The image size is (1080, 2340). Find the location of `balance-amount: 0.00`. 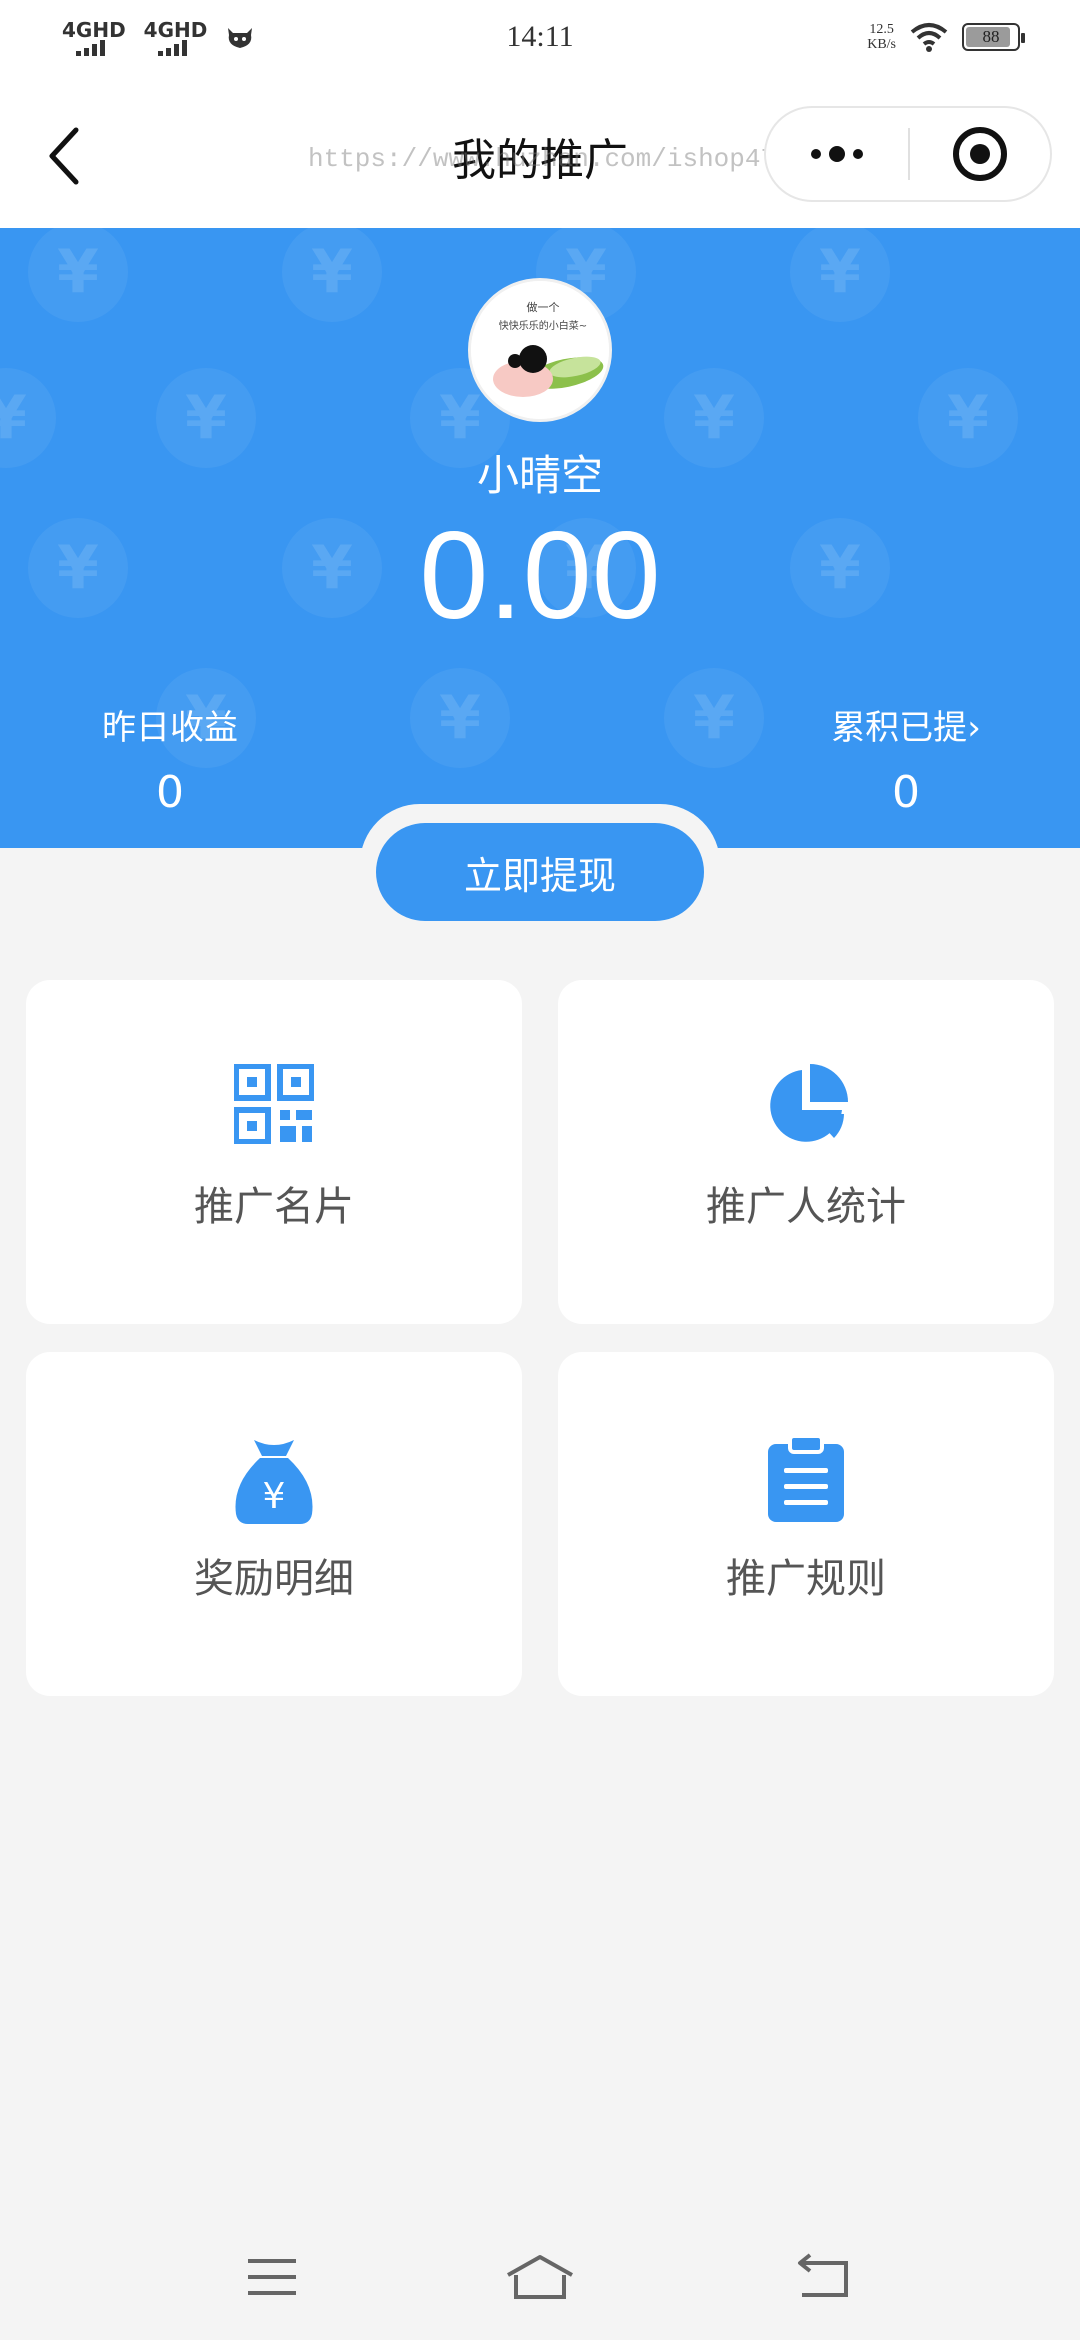

balance-amount: 0.00 is located at coordinates (540, 576).